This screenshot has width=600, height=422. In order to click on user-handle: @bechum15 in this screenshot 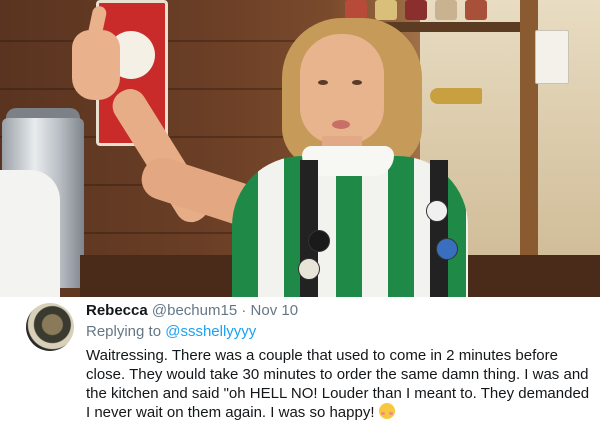, I will do `click(194, 310)`.